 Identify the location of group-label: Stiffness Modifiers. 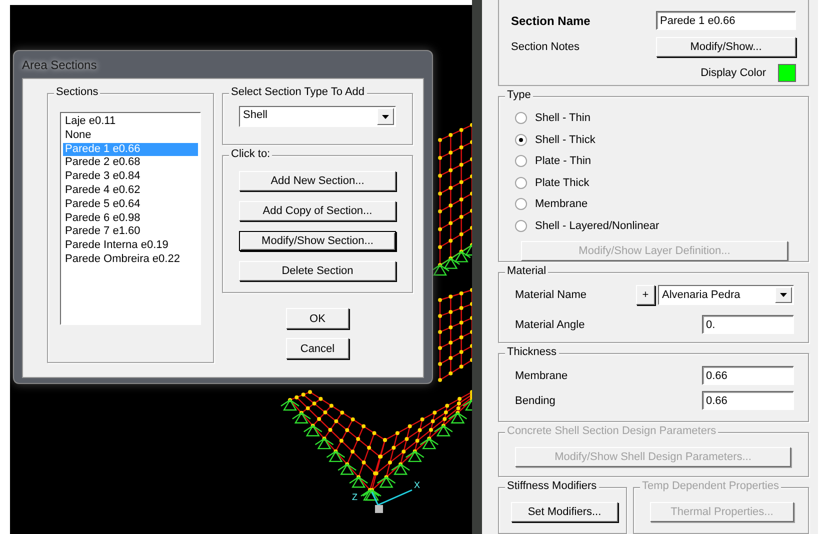
(552, 486).